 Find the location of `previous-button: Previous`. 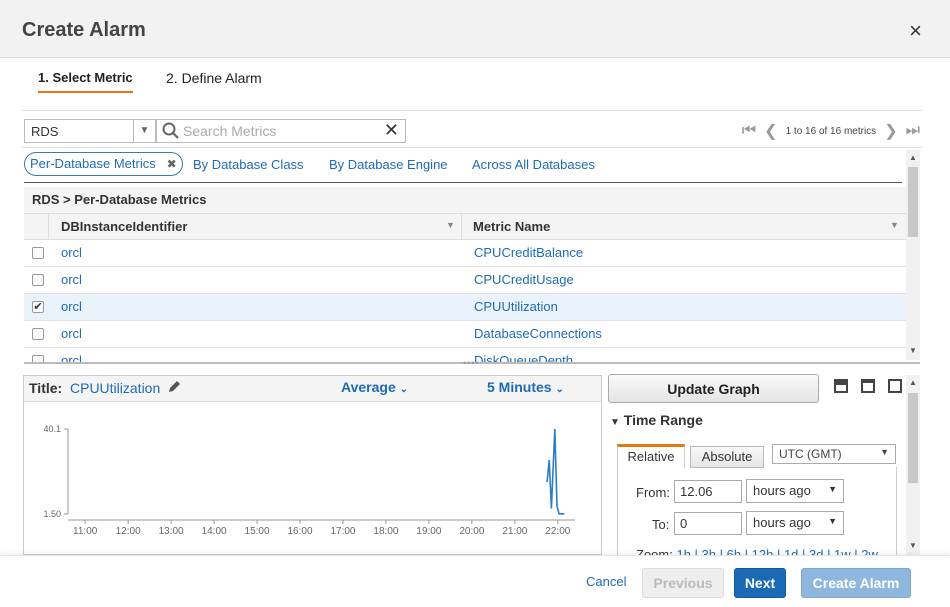

previous-button: Previous is located at coordinates (683, 583).